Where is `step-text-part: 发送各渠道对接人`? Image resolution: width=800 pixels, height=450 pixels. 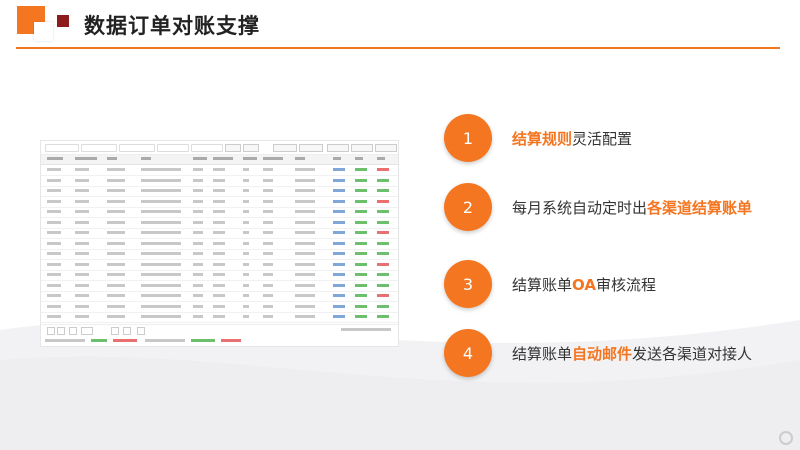
step-text-part: 发送各渠道对接人 is located at coordinates (692, 354).